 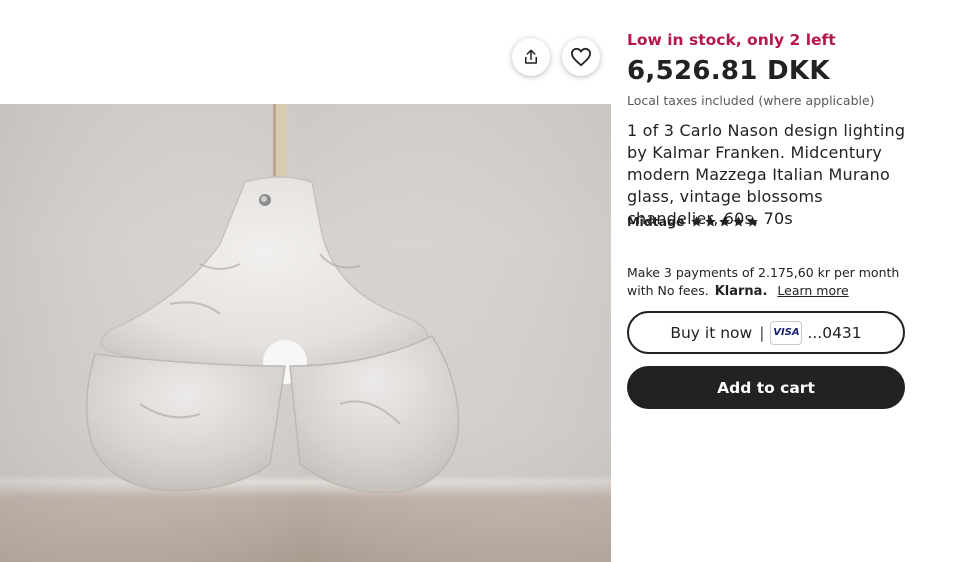 I want to click on stock-alert: Low in stock, only 2 left, so click(x=731, y=40).